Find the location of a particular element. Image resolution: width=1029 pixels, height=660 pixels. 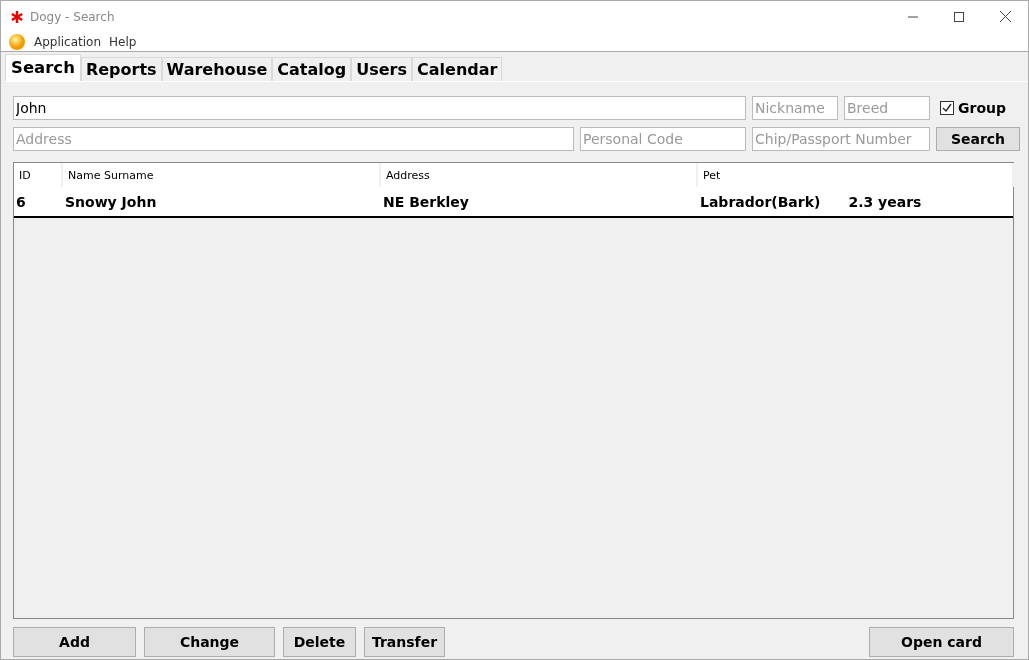

tab: Calendar is located at coordinates (457, 69).